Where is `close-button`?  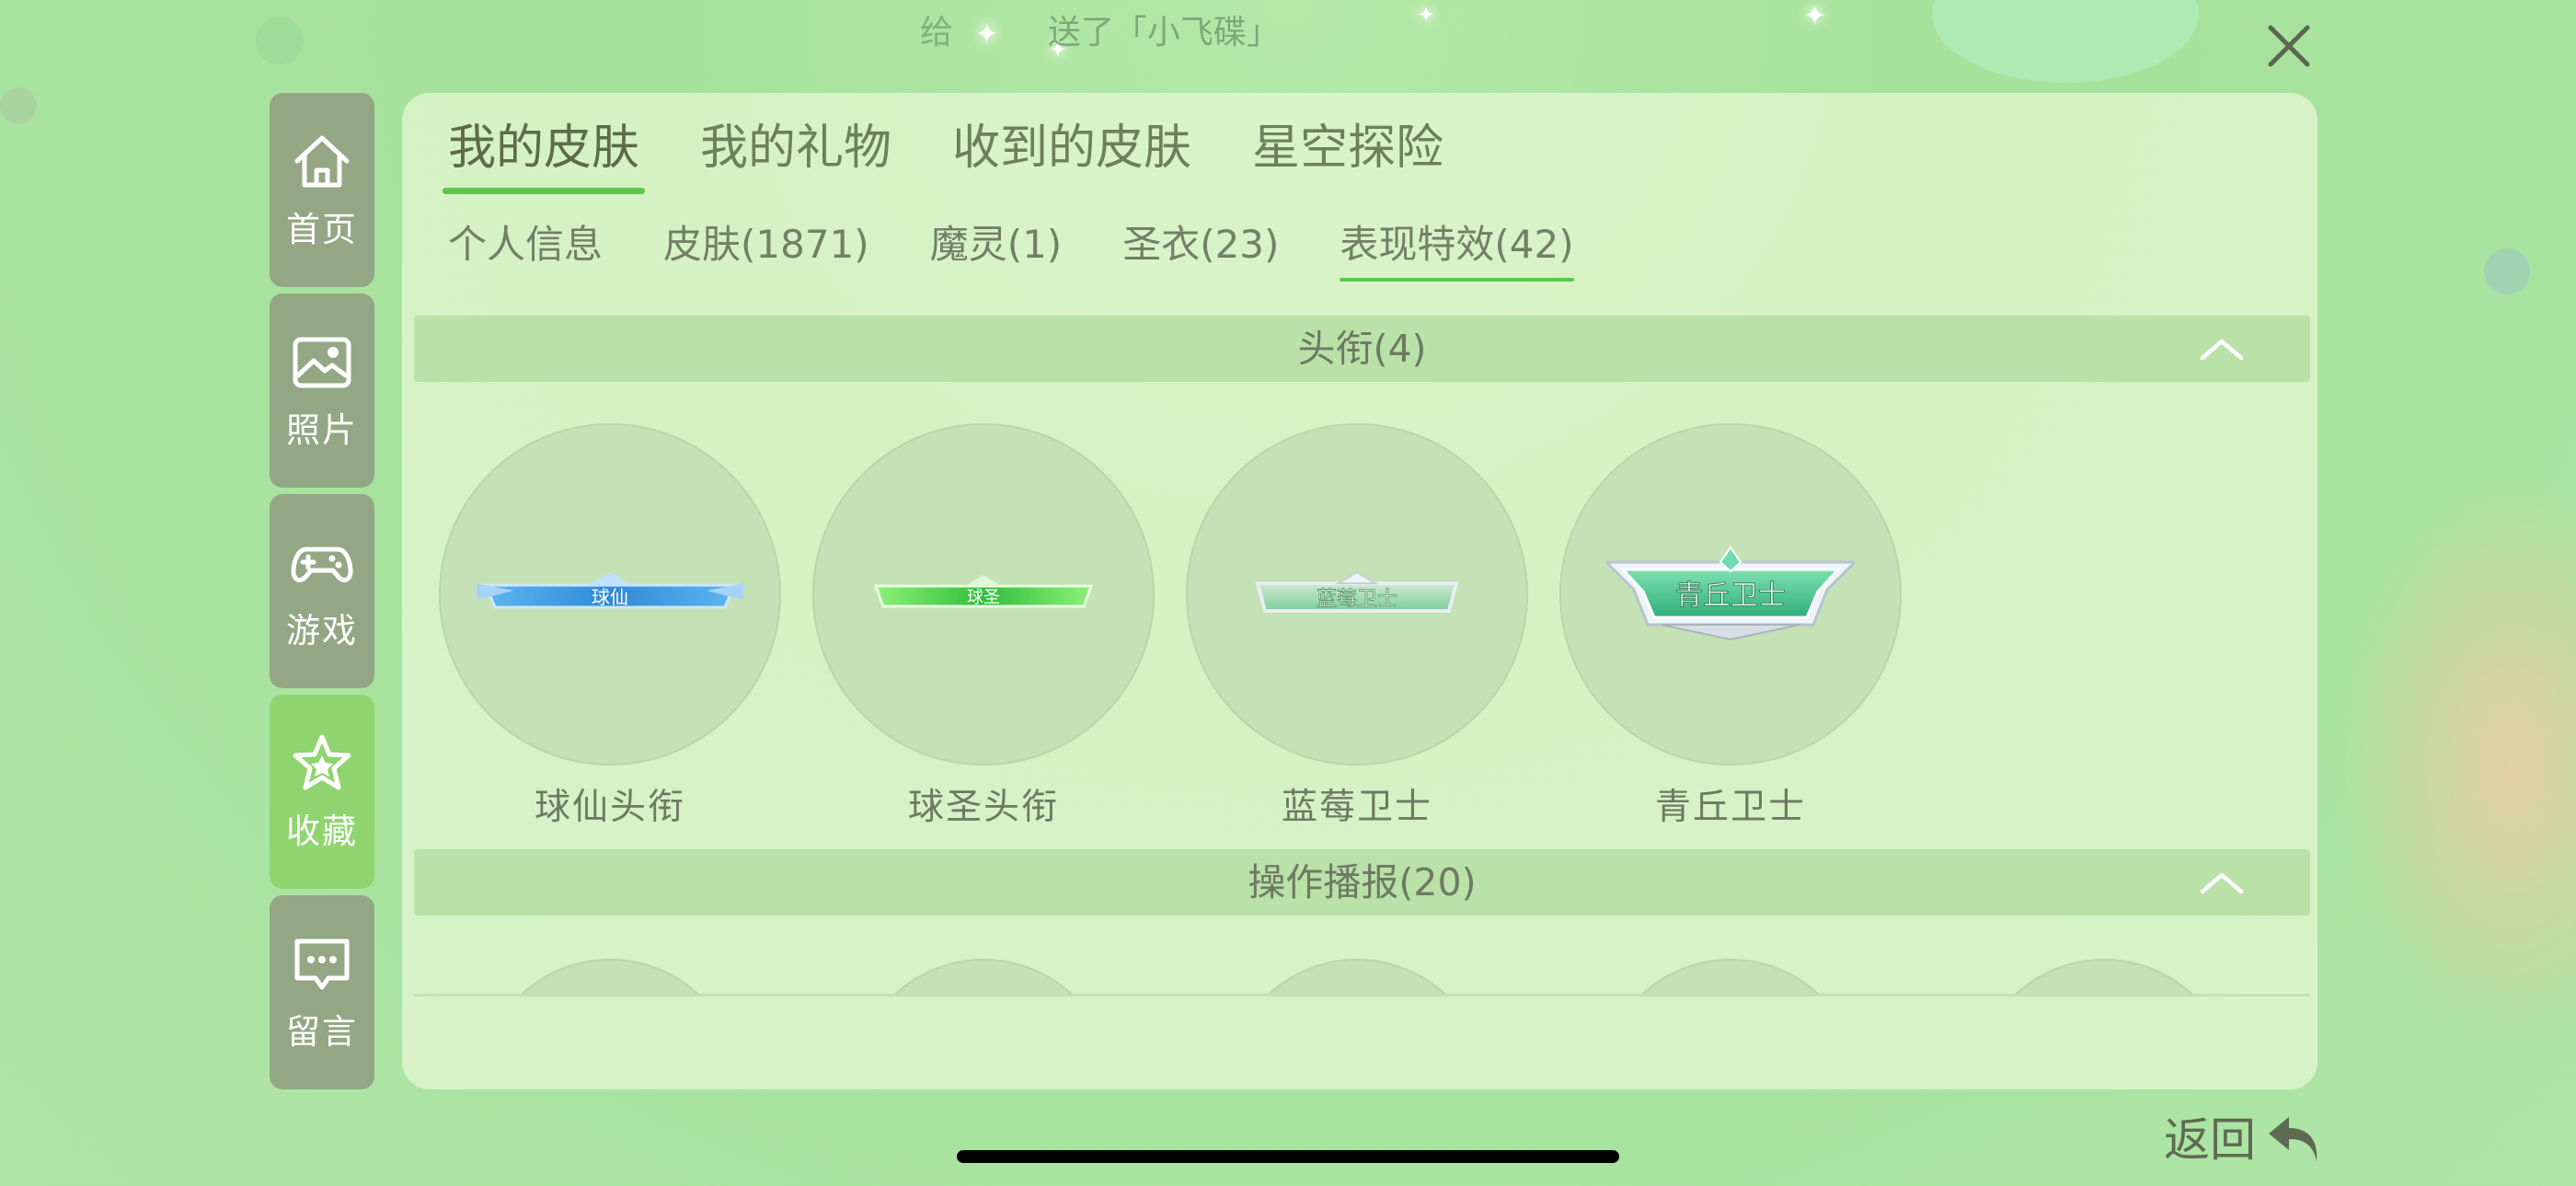 close-button is located at coordinates (2289, 46).